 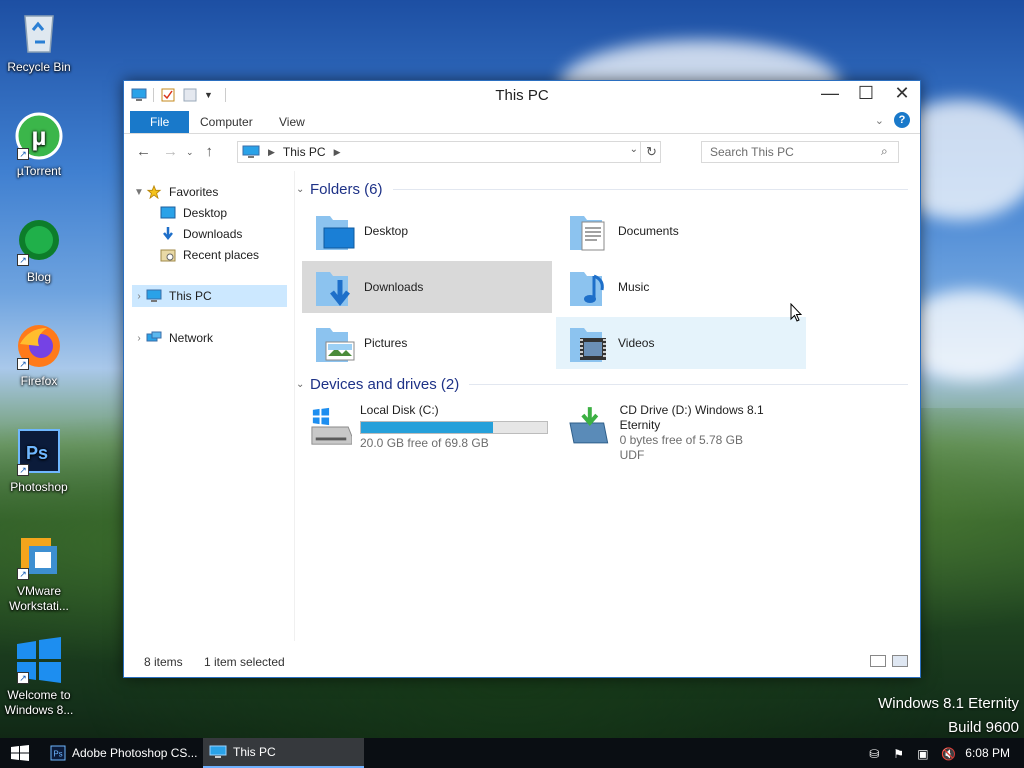 I want to click on tab-file: File, so click(x=160, y=122).